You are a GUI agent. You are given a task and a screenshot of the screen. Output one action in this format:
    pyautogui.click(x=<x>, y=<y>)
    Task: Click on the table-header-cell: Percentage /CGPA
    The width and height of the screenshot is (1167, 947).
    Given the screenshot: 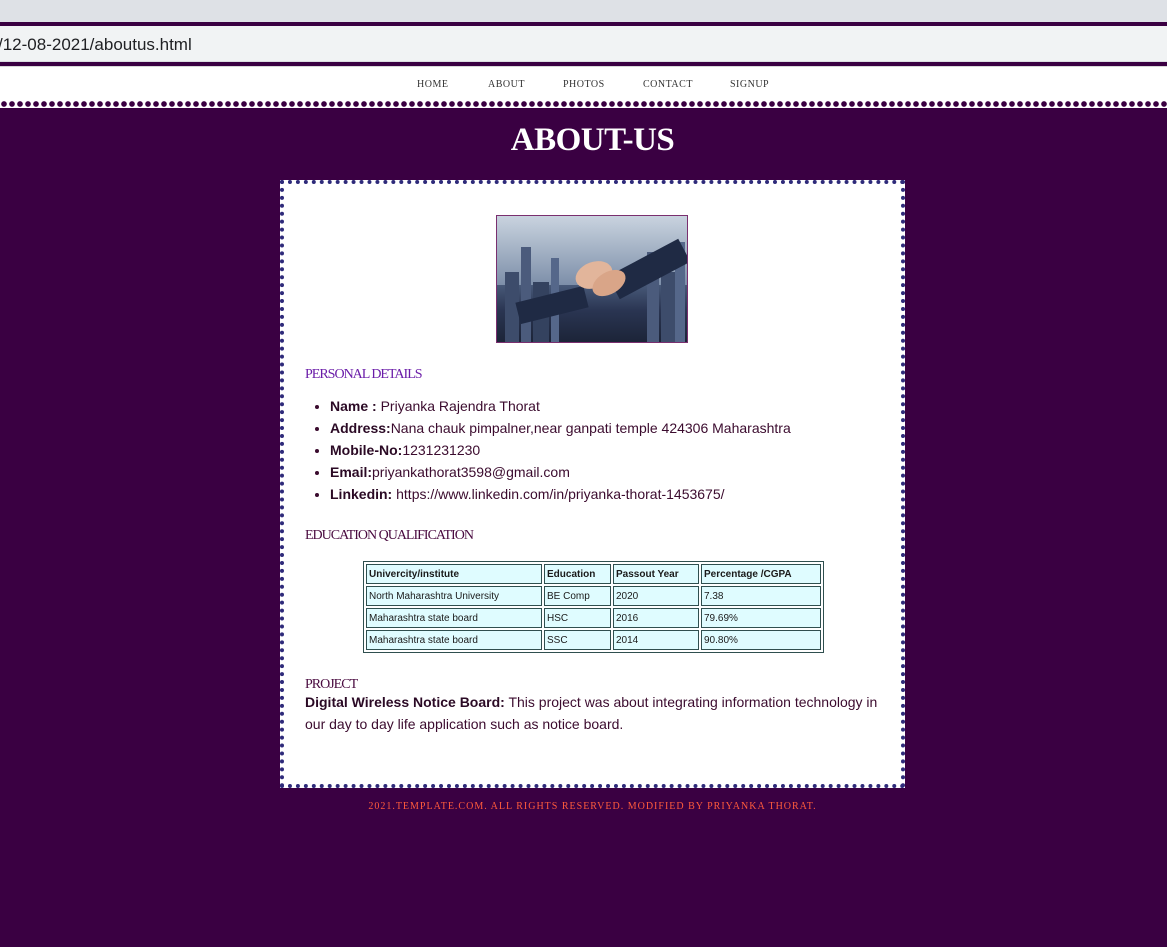 What is the action you would take?
    pyautogui.click(x=761, y=574)
    